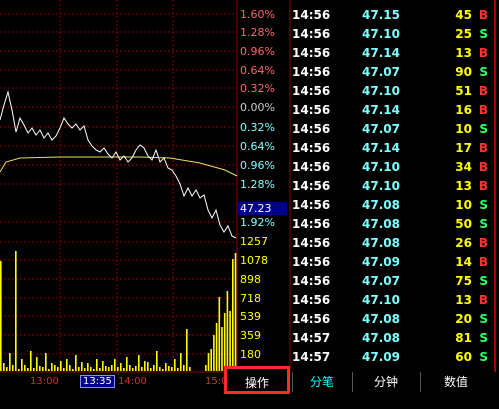 The image size is (499, 409). What do you see at coordinates (262, 208) in the screenshot?
I see `current-price-marker: 47.23` at bounding box center [262, 208].